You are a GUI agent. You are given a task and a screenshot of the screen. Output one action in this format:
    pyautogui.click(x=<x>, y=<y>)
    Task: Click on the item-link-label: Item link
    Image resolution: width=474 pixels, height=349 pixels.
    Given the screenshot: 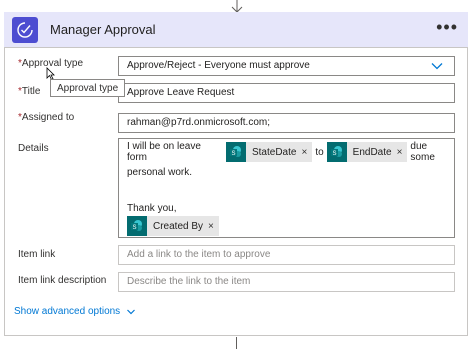 What is the action you would take?
    pyautogui.click(x=37, y=254)
    